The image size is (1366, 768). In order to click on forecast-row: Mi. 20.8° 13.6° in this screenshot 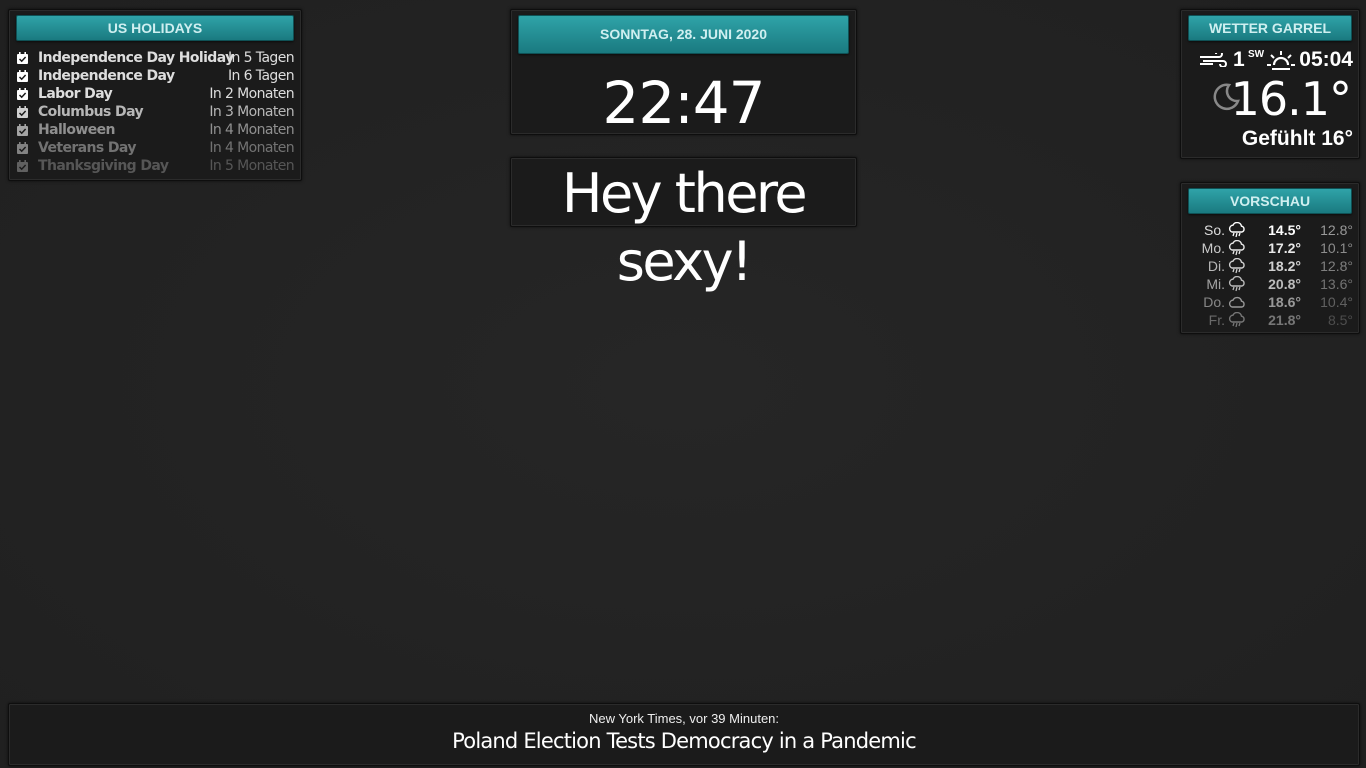, I will do `click(1267, 284)`.